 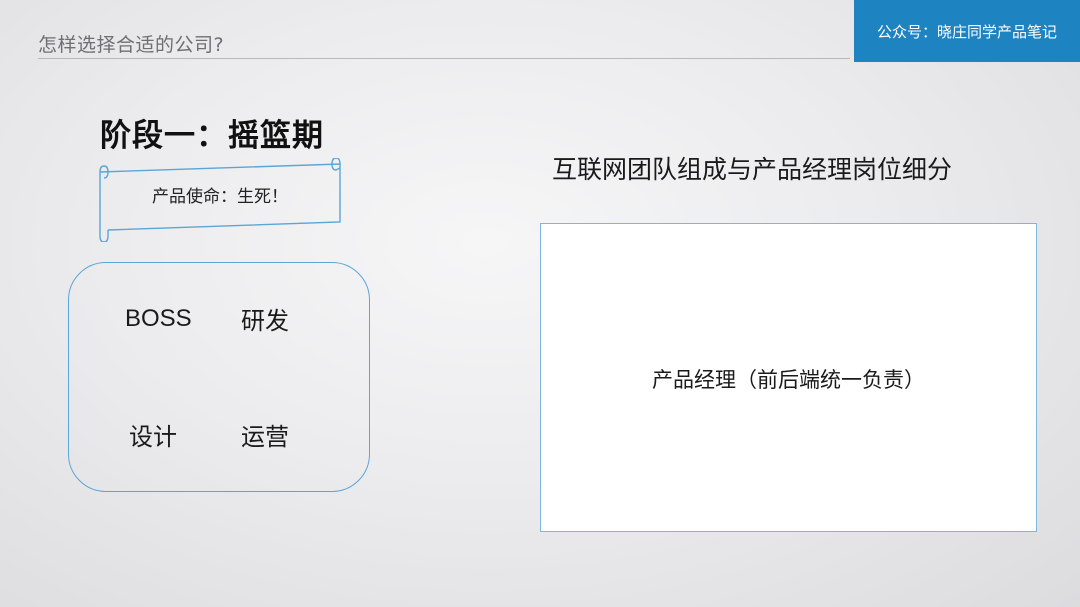 What do you see at coordinates (220, 197) in the screenshot?
I see `mission-text: 产品使命：生死！` at bounding box center [220, 197].